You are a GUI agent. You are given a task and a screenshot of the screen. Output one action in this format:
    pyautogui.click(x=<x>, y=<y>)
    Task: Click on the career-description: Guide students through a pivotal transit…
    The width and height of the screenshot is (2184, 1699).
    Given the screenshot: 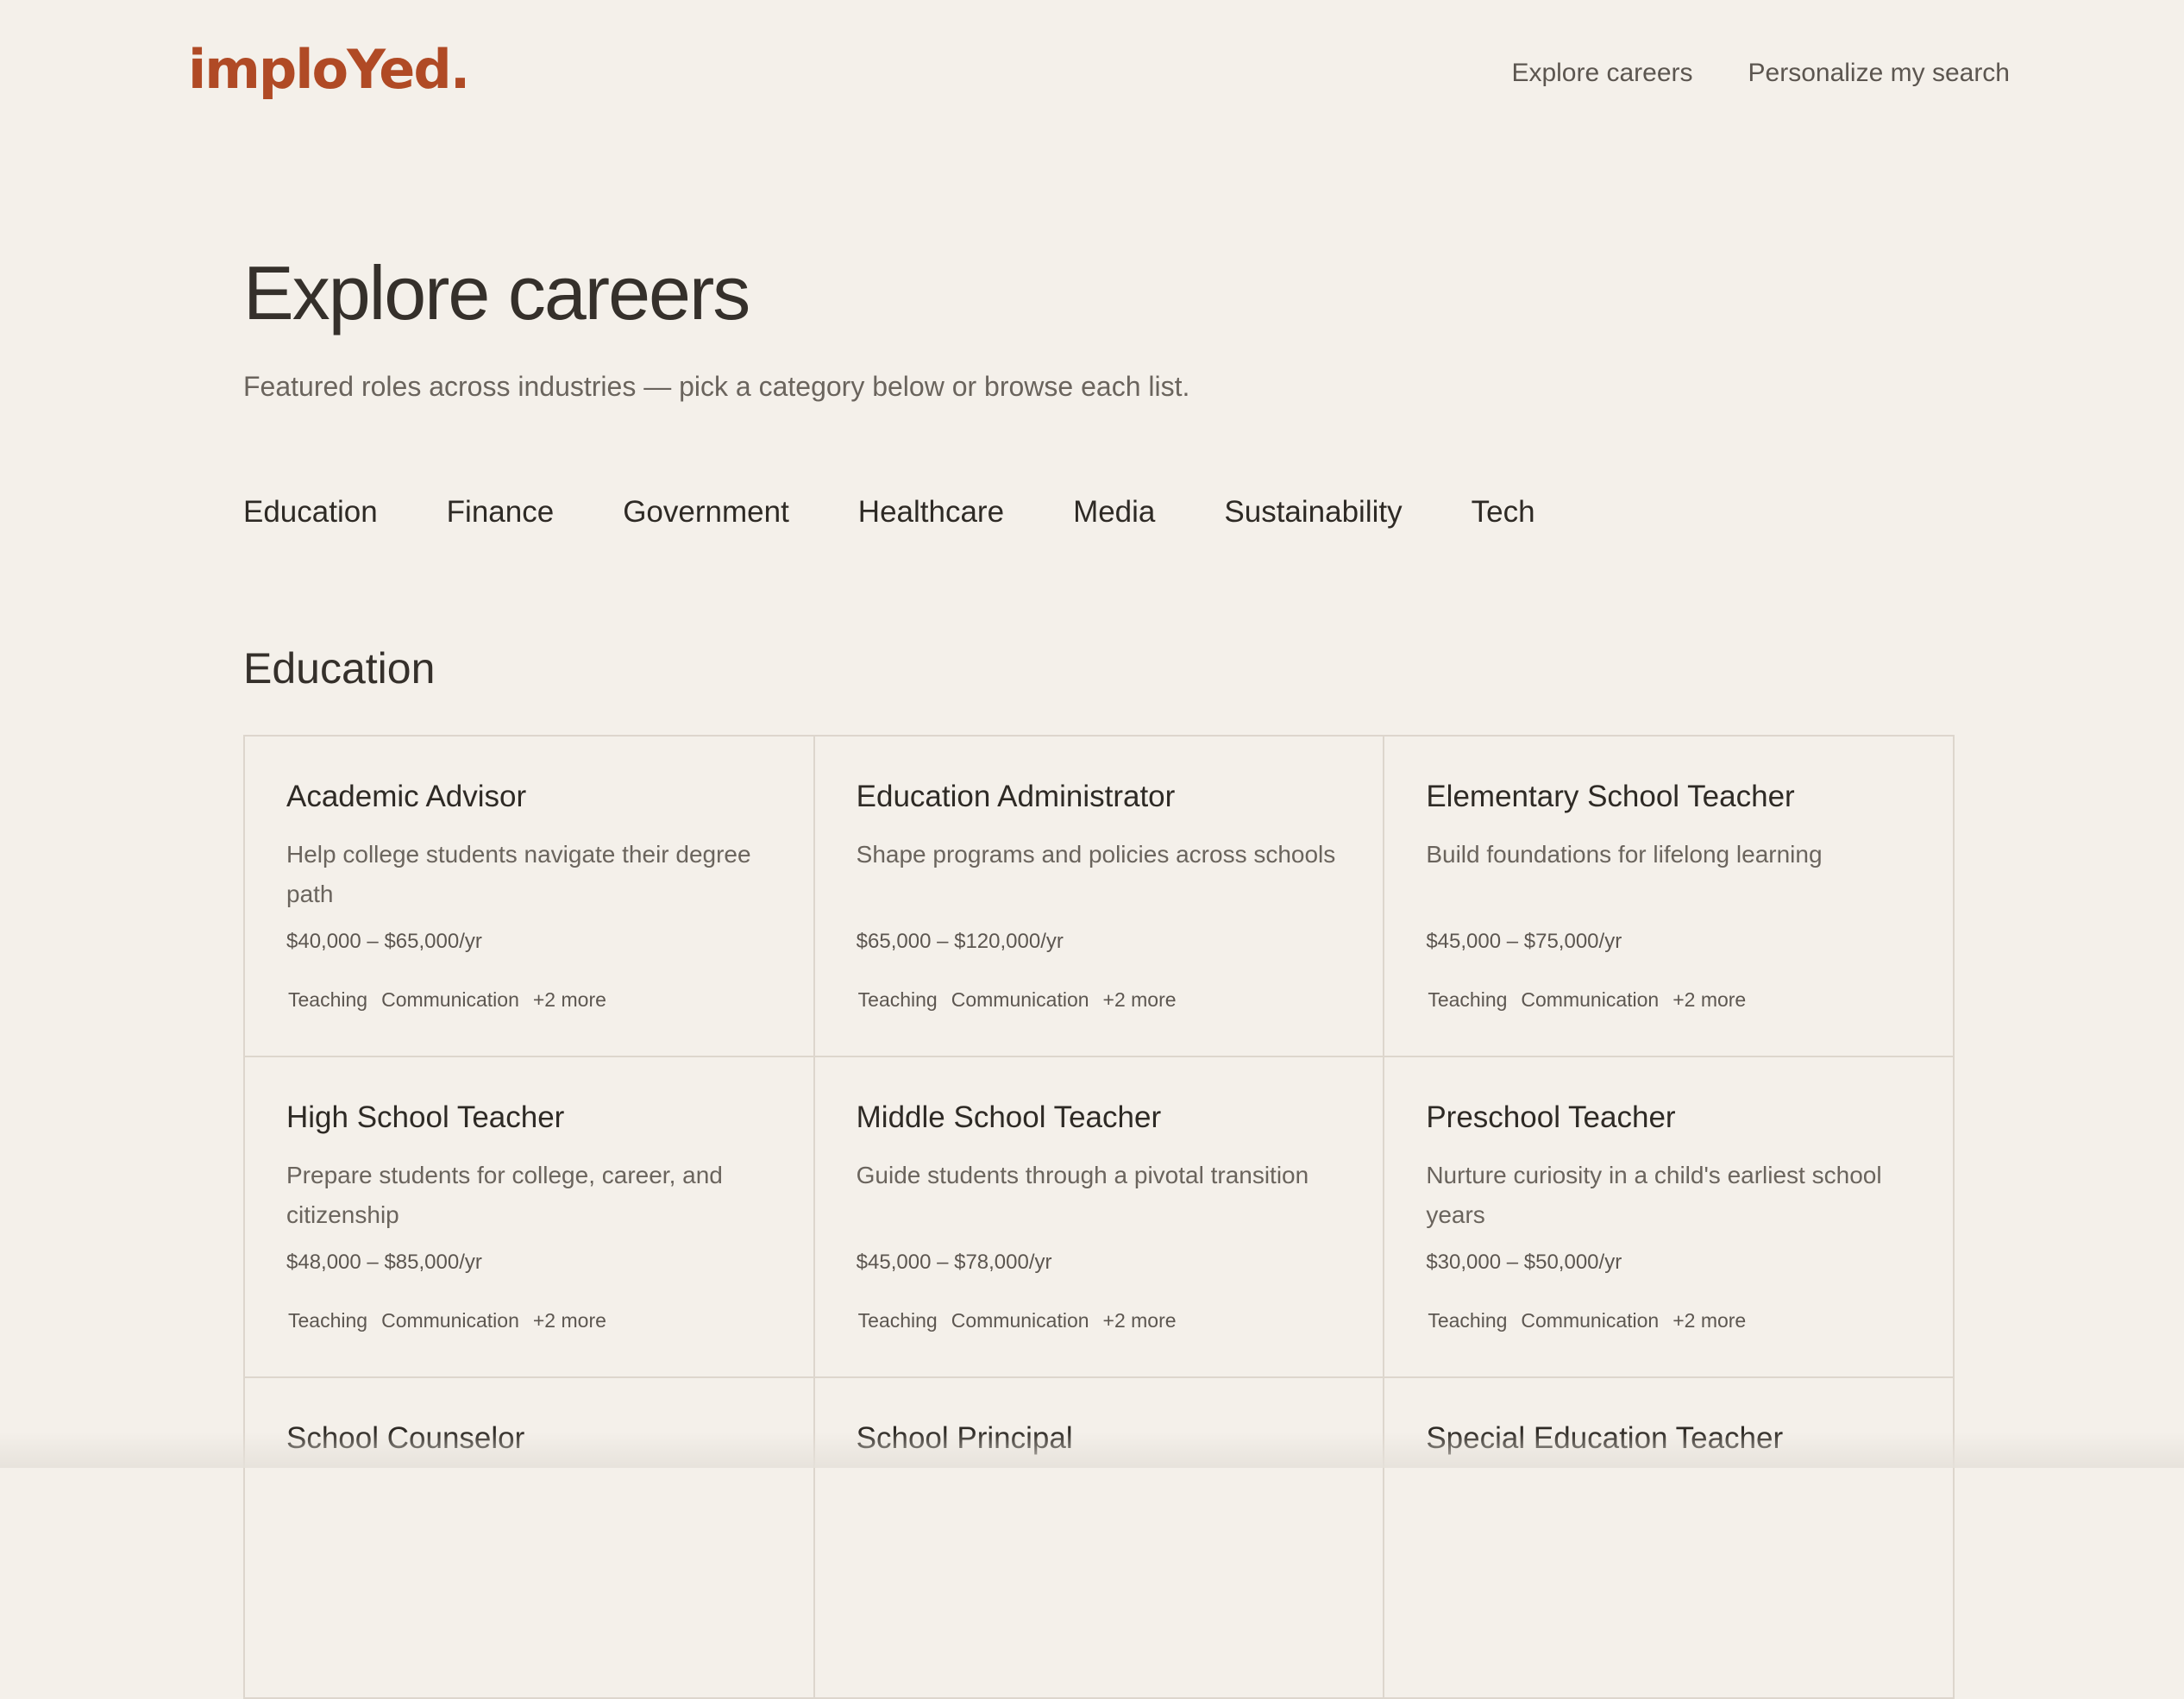 What is the action you would take?
    pyautogui.click(x=1083, y=1175)
    